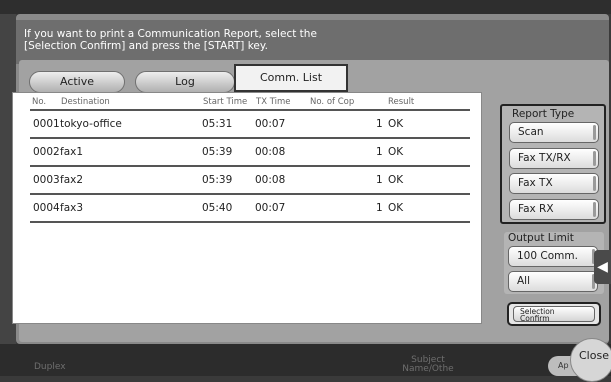 This screenshot has height=382, width=611. I want to click on column-header-tx-time: TX Time, so click(273, 102).